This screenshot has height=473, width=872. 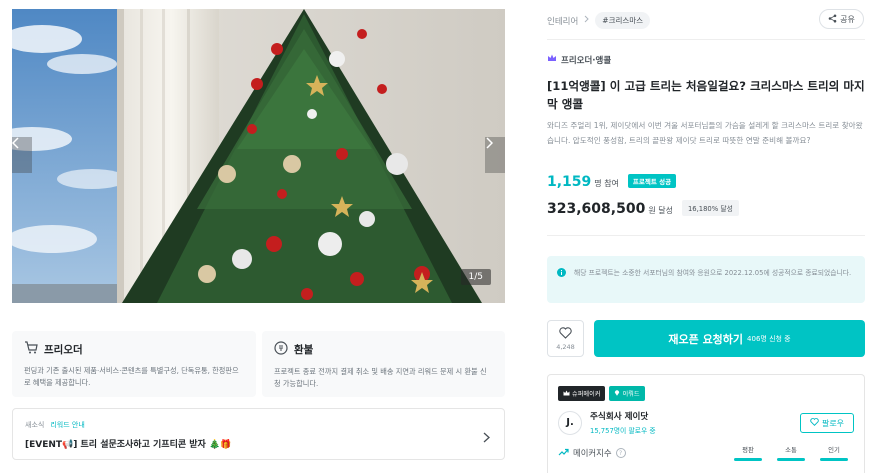 I want to click on participant-count: 1,159, so click(x=569, y=182).